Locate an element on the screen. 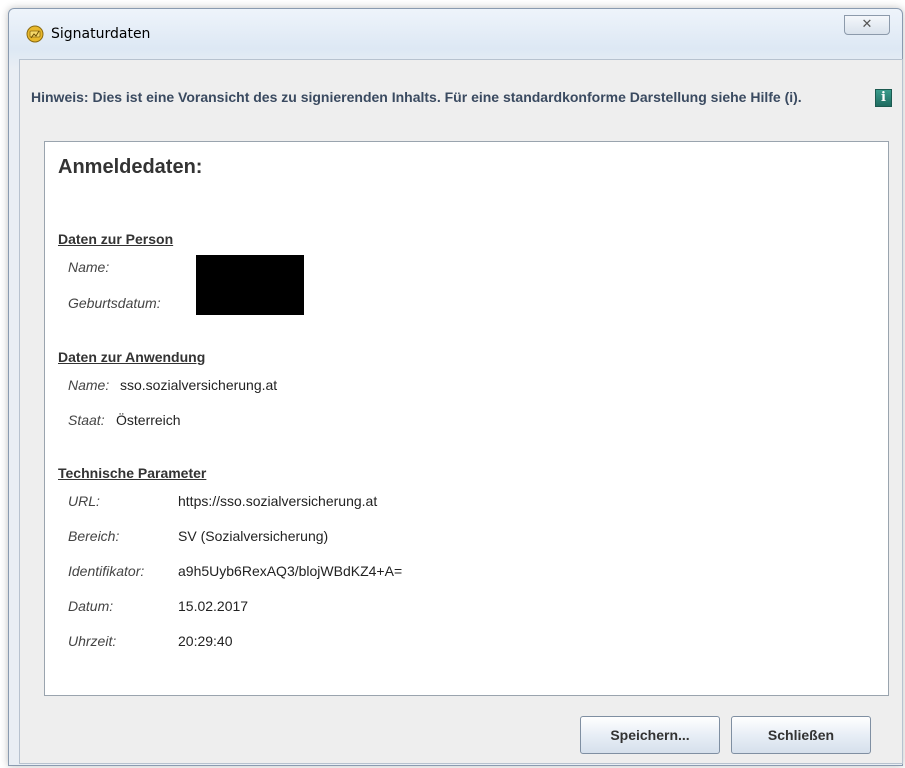 This screenshot has width=905, height=768. application-name-value: sso.sozialversicherung.at is located at coordinates (199, 385).